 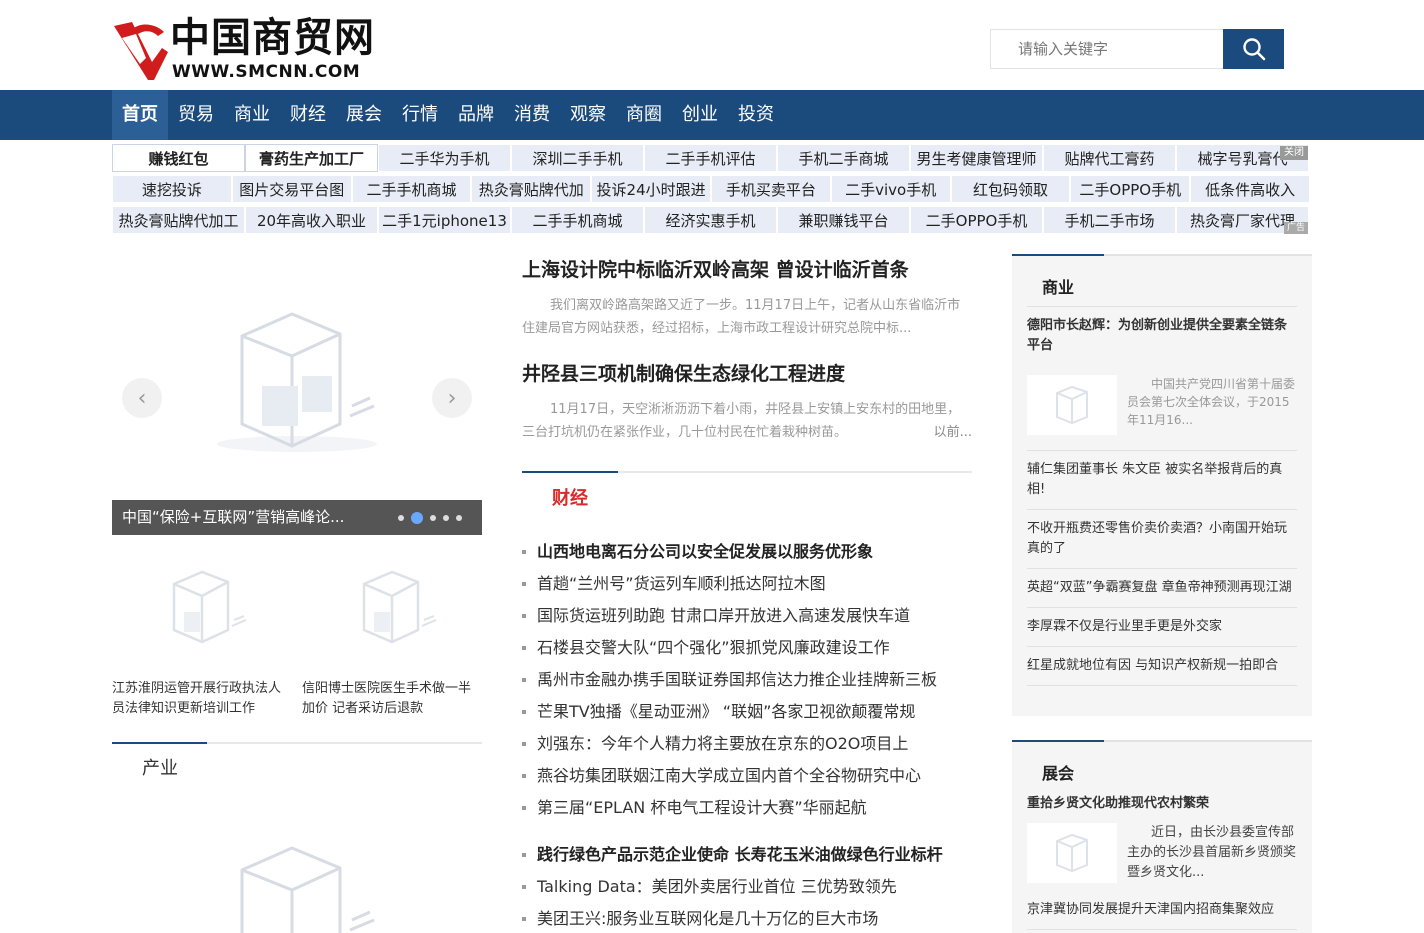 What do you see at coordinates (747, 808) in the screenshot?
I see `list-item: 第三届“EPLAN 杯电气工程设计大赛”华丽起航` at bounding box center [747, 808].